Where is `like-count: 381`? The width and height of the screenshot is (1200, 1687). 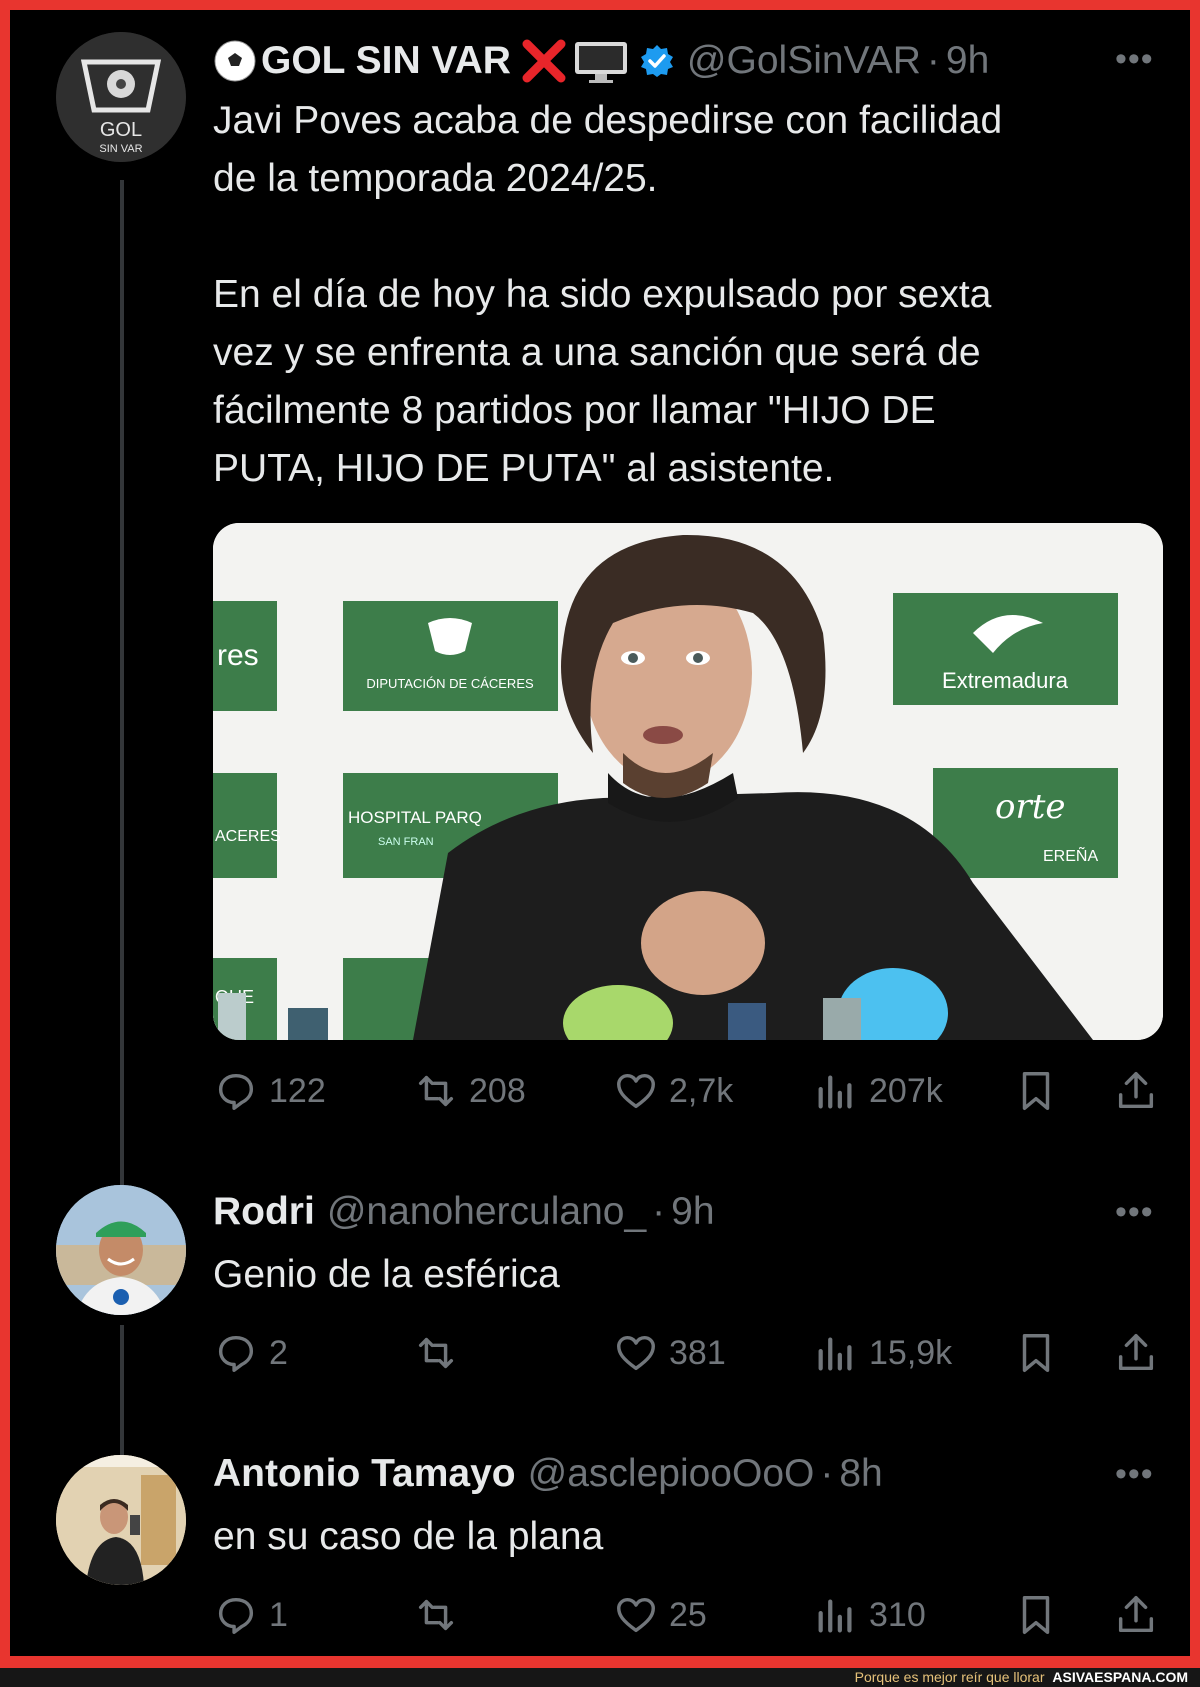 like-count: 381 is located at coordinates (697, 1352).